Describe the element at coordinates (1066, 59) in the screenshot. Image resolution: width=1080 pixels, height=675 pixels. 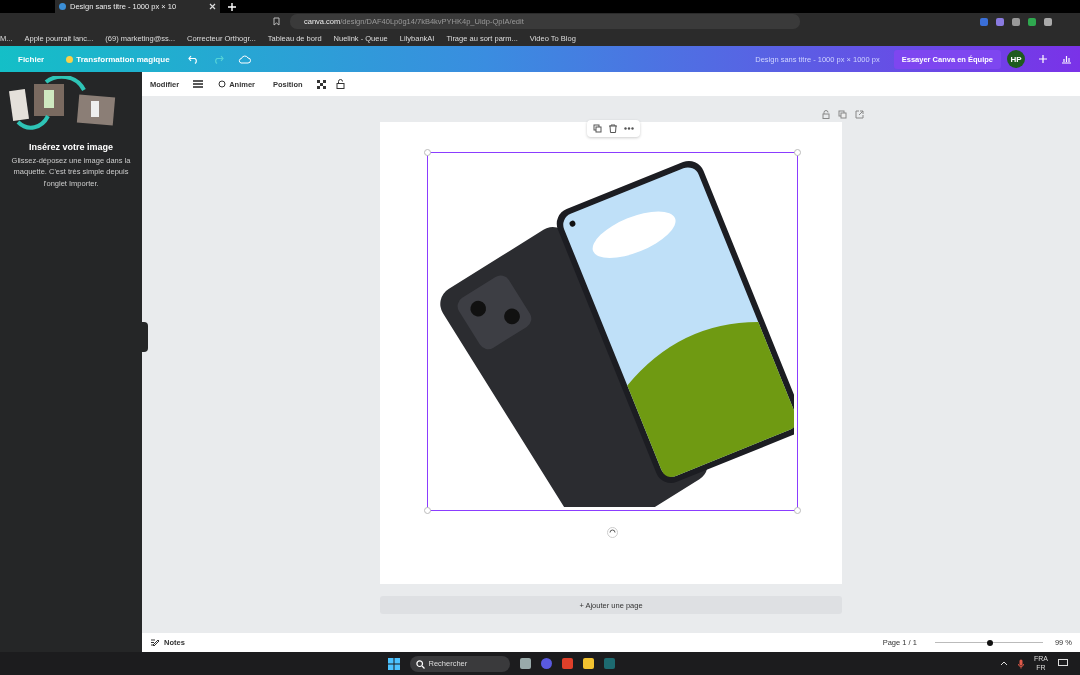
I see `chart-icon` at that location.